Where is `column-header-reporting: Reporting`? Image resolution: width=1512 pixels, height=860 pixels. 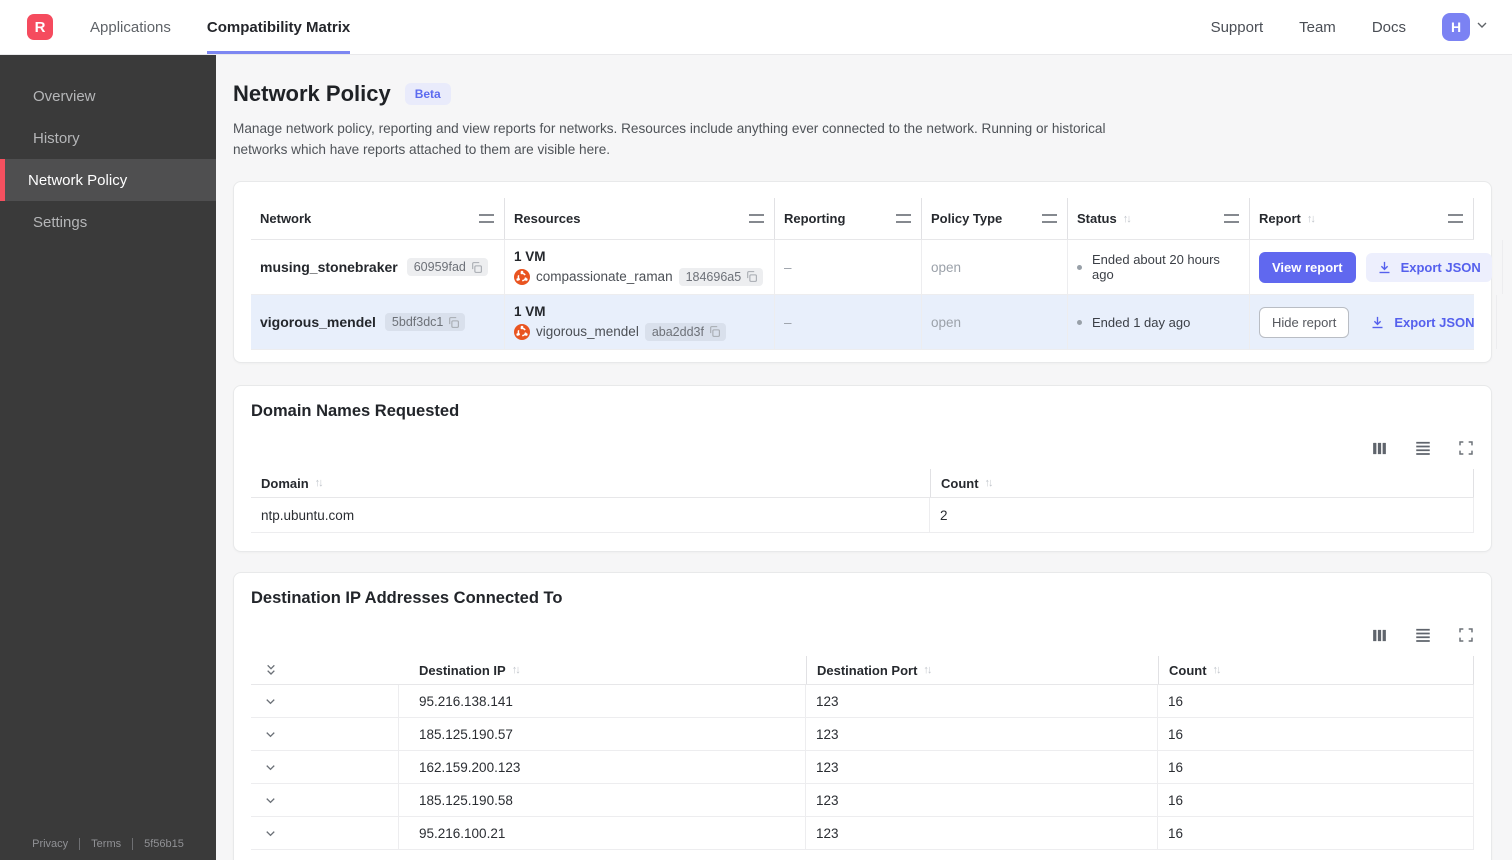 column-header-reporting: Reporting is located at coordinates (848, 218).